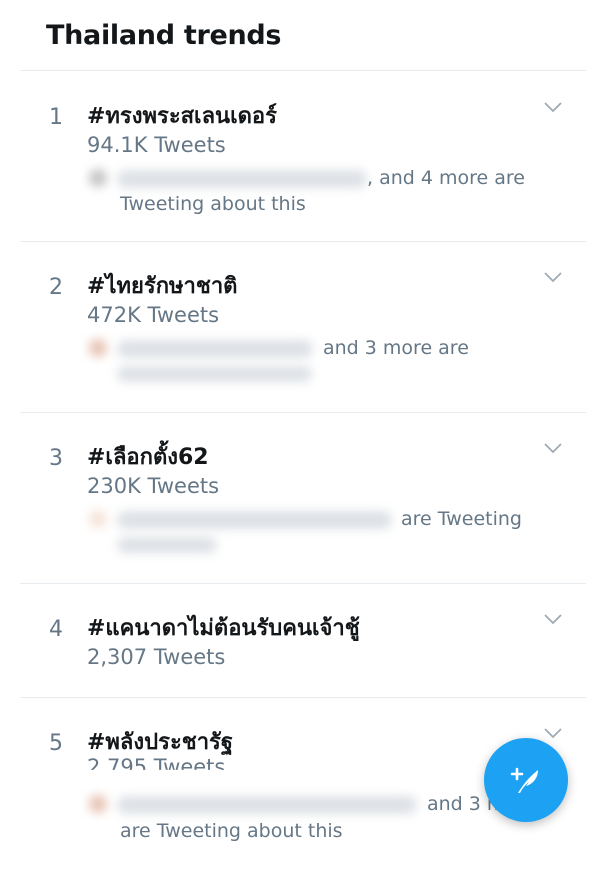 The width and height of the screenshot is (606, 874). I want to click on page-title: Thailand trends, so click(164, 35).